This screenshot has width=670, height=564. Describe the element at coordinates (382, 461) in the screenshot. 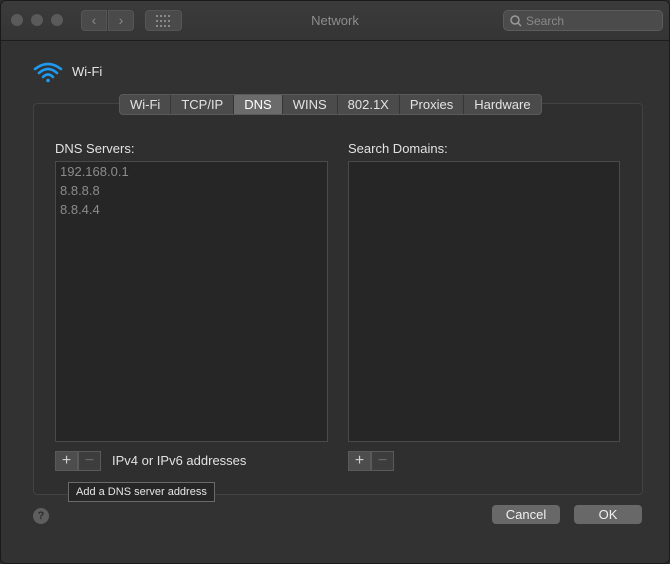

I see `remove-search-domain-button: −` at that location.